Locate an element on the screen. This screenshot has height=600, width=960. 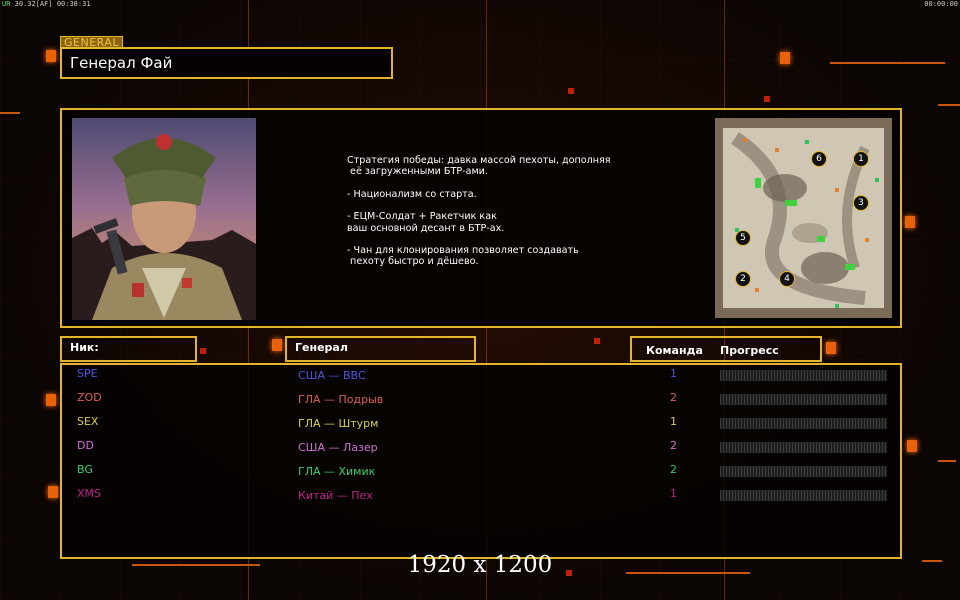
player-general: ГЛА — Химик is located at coordinates (337, 471).